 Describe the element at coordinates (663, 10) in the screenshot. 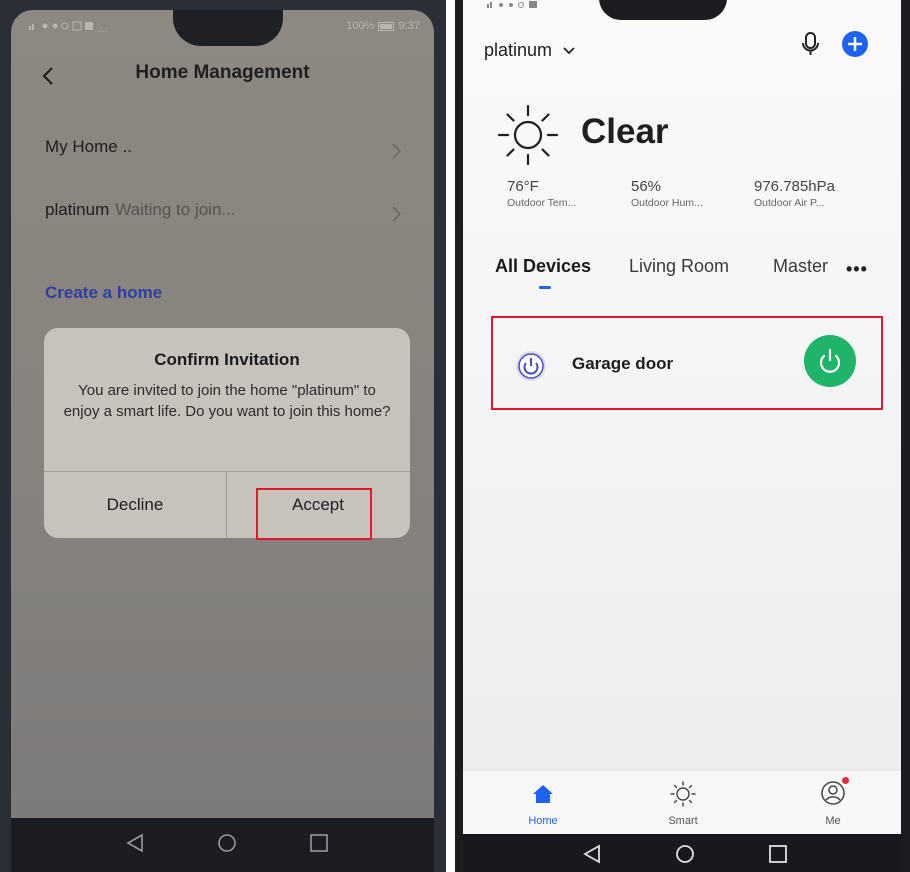

I see `notch` at that location.